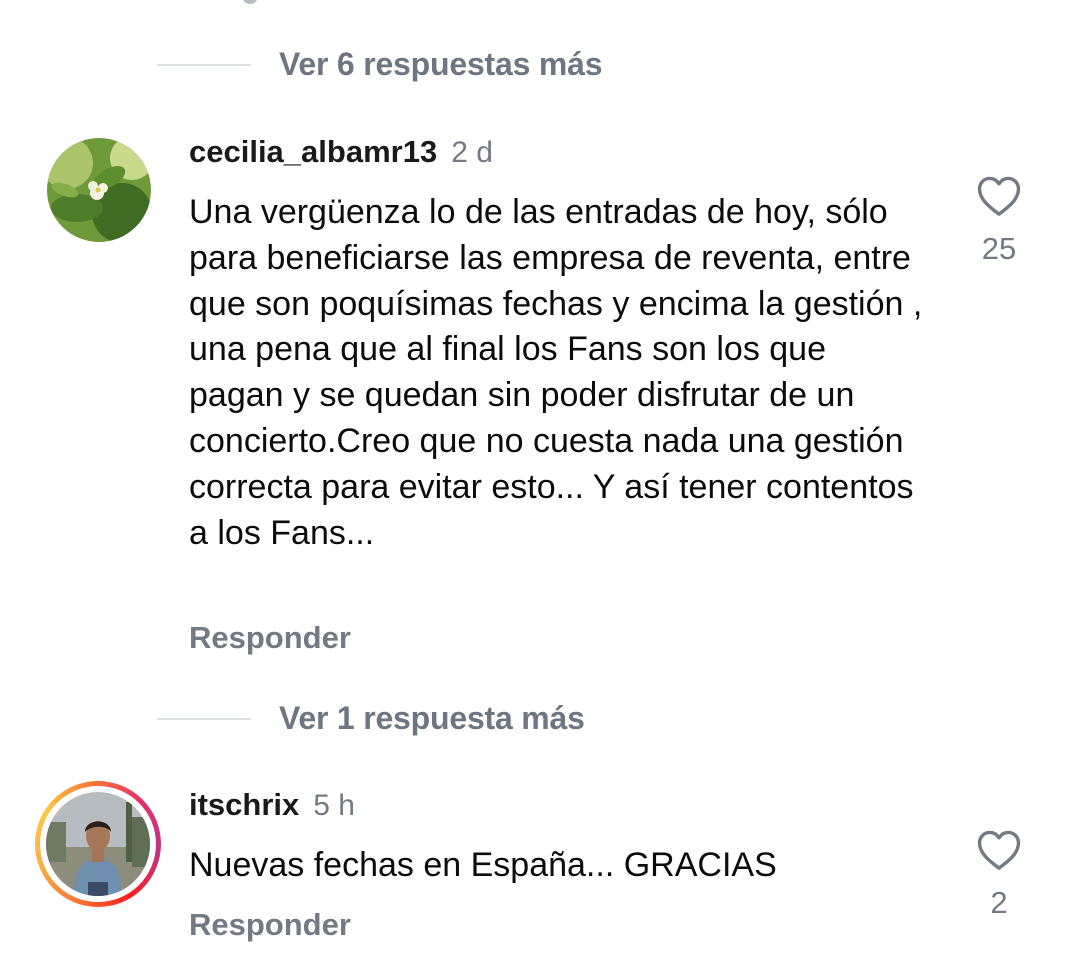 Image resolution: width=1080 pixels, height=958 pixels. I want to click on like-button: 25, so click(999, 221).